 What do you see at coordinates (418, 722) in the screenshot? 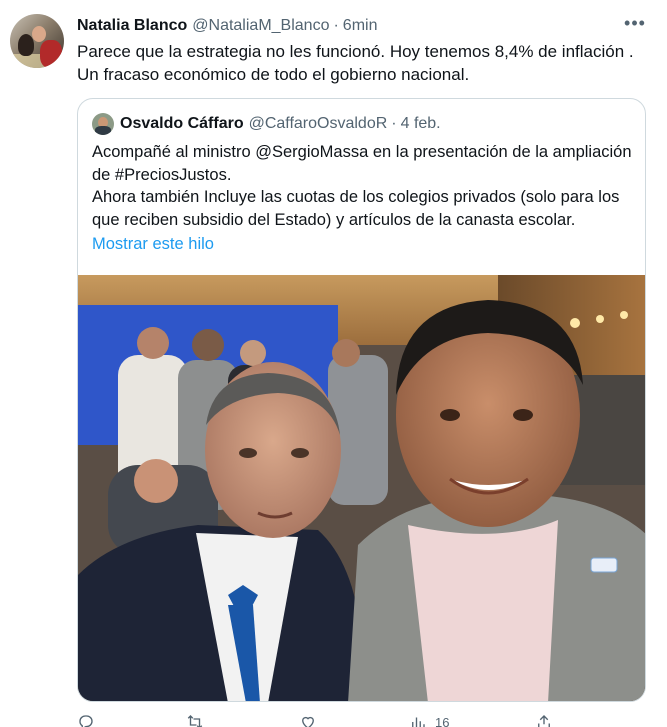
I see `views-icon` at bounding box center [418, 722].